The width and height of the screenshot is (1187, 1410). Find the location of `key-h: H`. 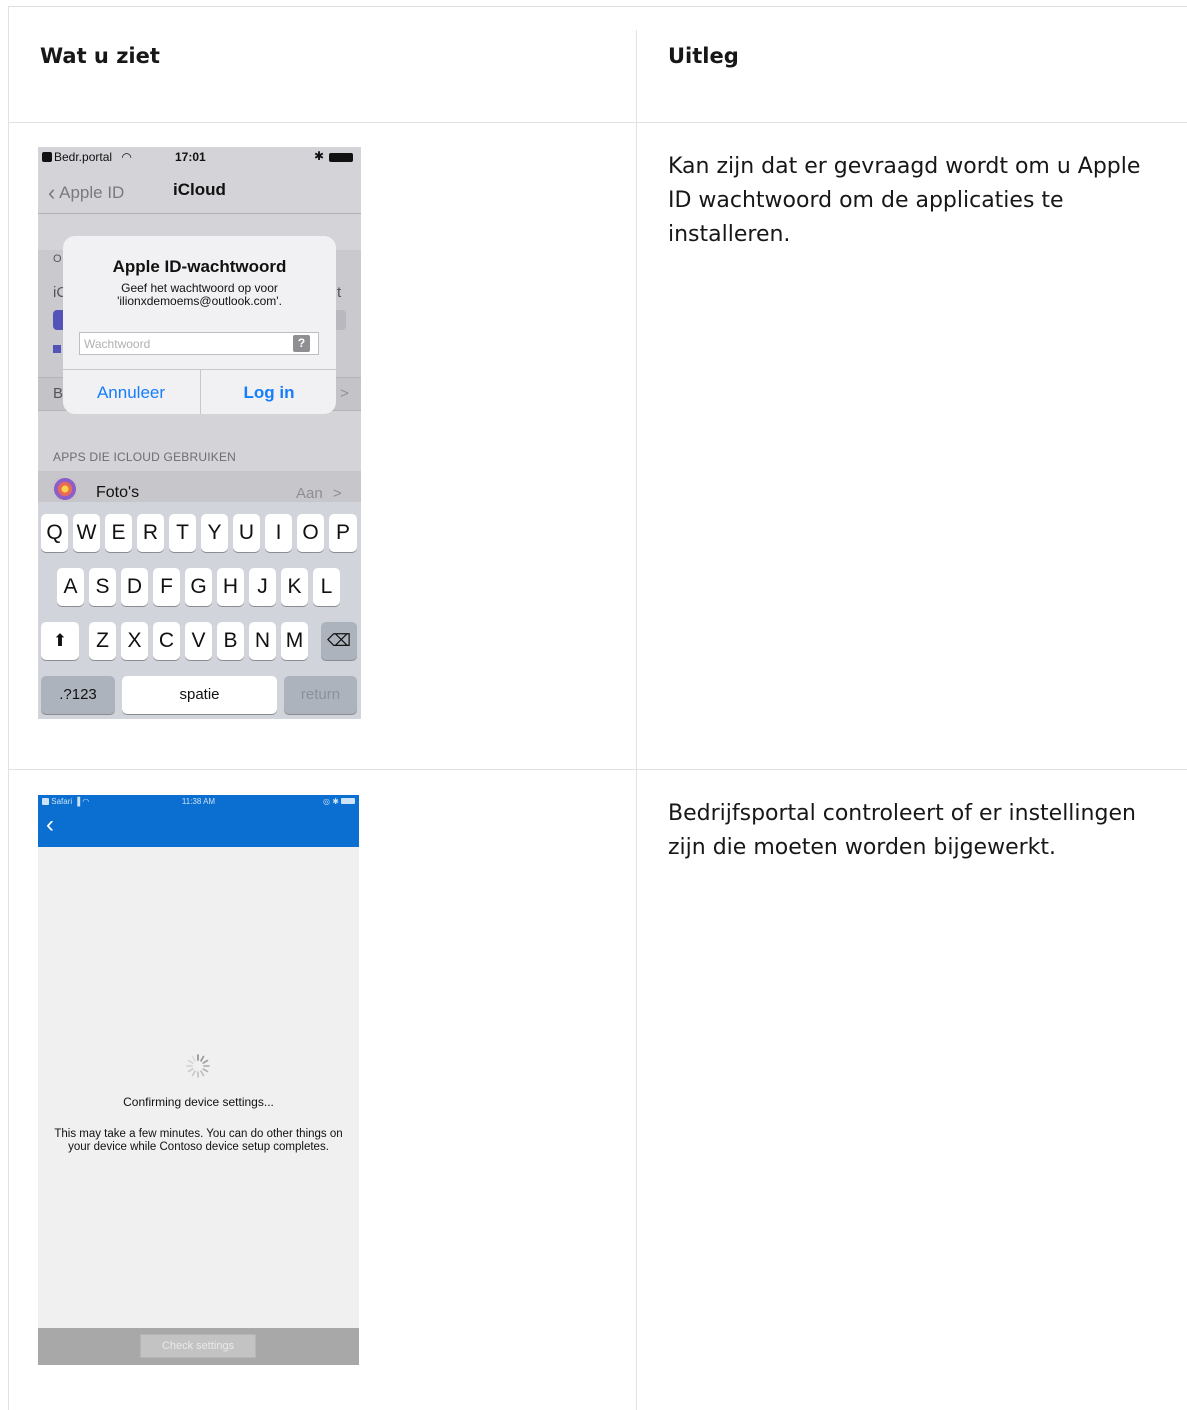

key-h: H is located at coordinates (230, 587).